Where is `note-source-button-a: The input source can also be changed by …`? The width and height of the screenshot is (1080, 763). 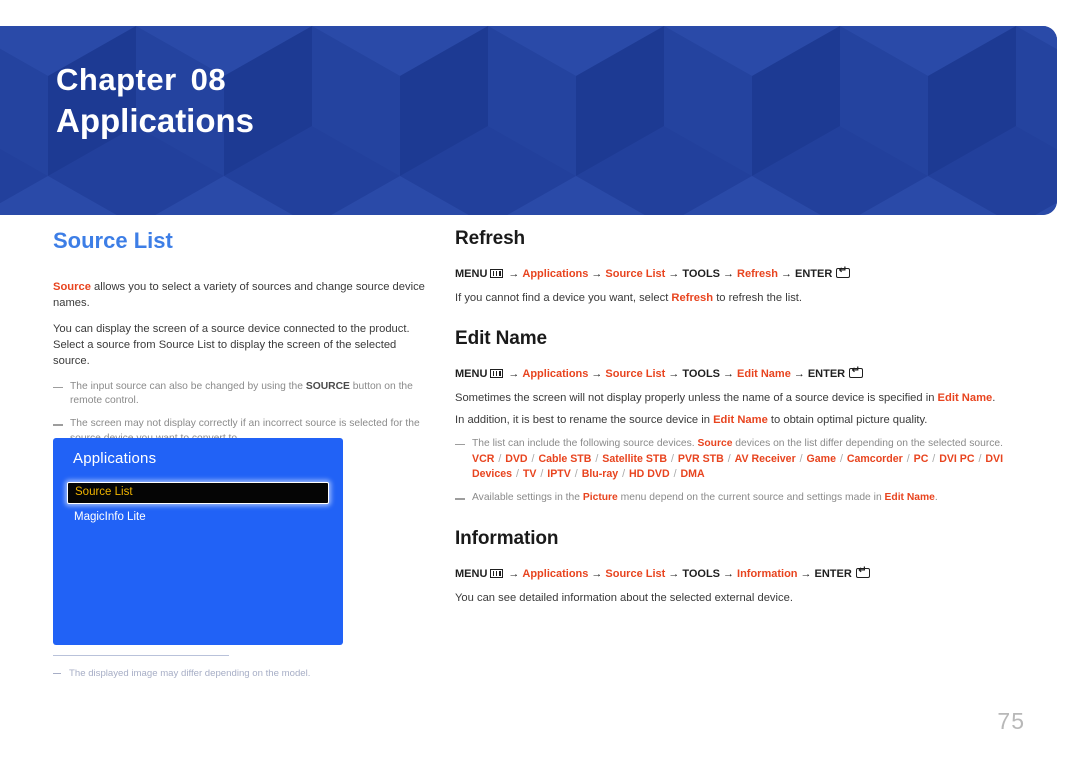 note-source-button-a: The input source can also be changed by … is located at coordinates (188, 386).